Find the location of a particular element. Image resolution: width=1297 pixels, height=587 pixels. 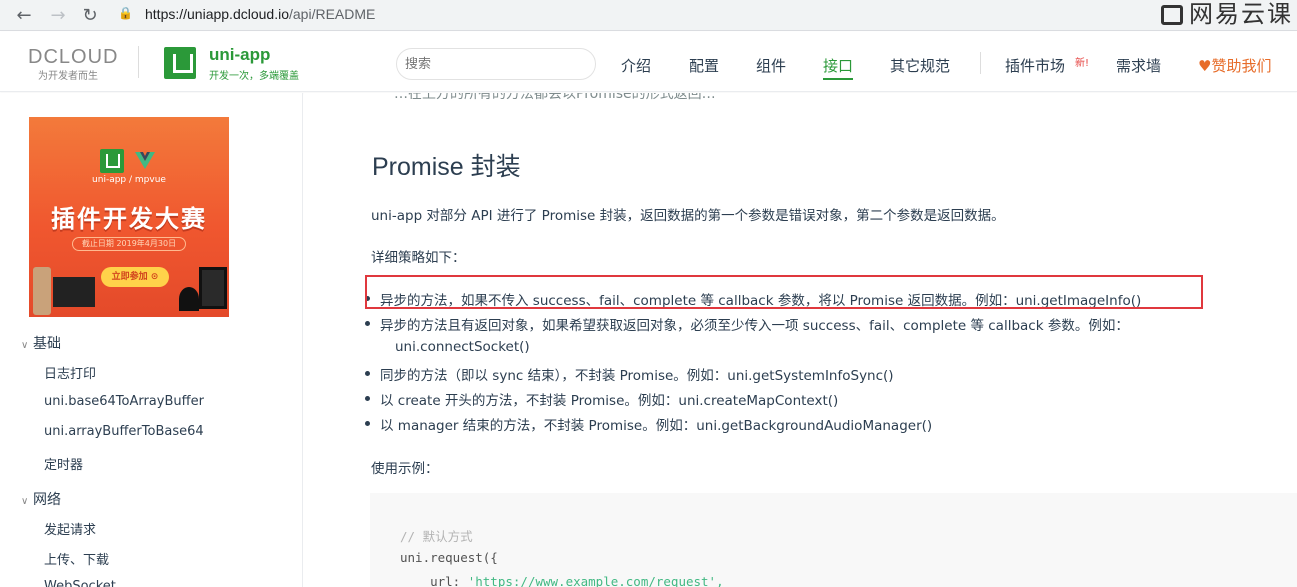

usage-label: 使用示例： is located at coordinates (405, 469).